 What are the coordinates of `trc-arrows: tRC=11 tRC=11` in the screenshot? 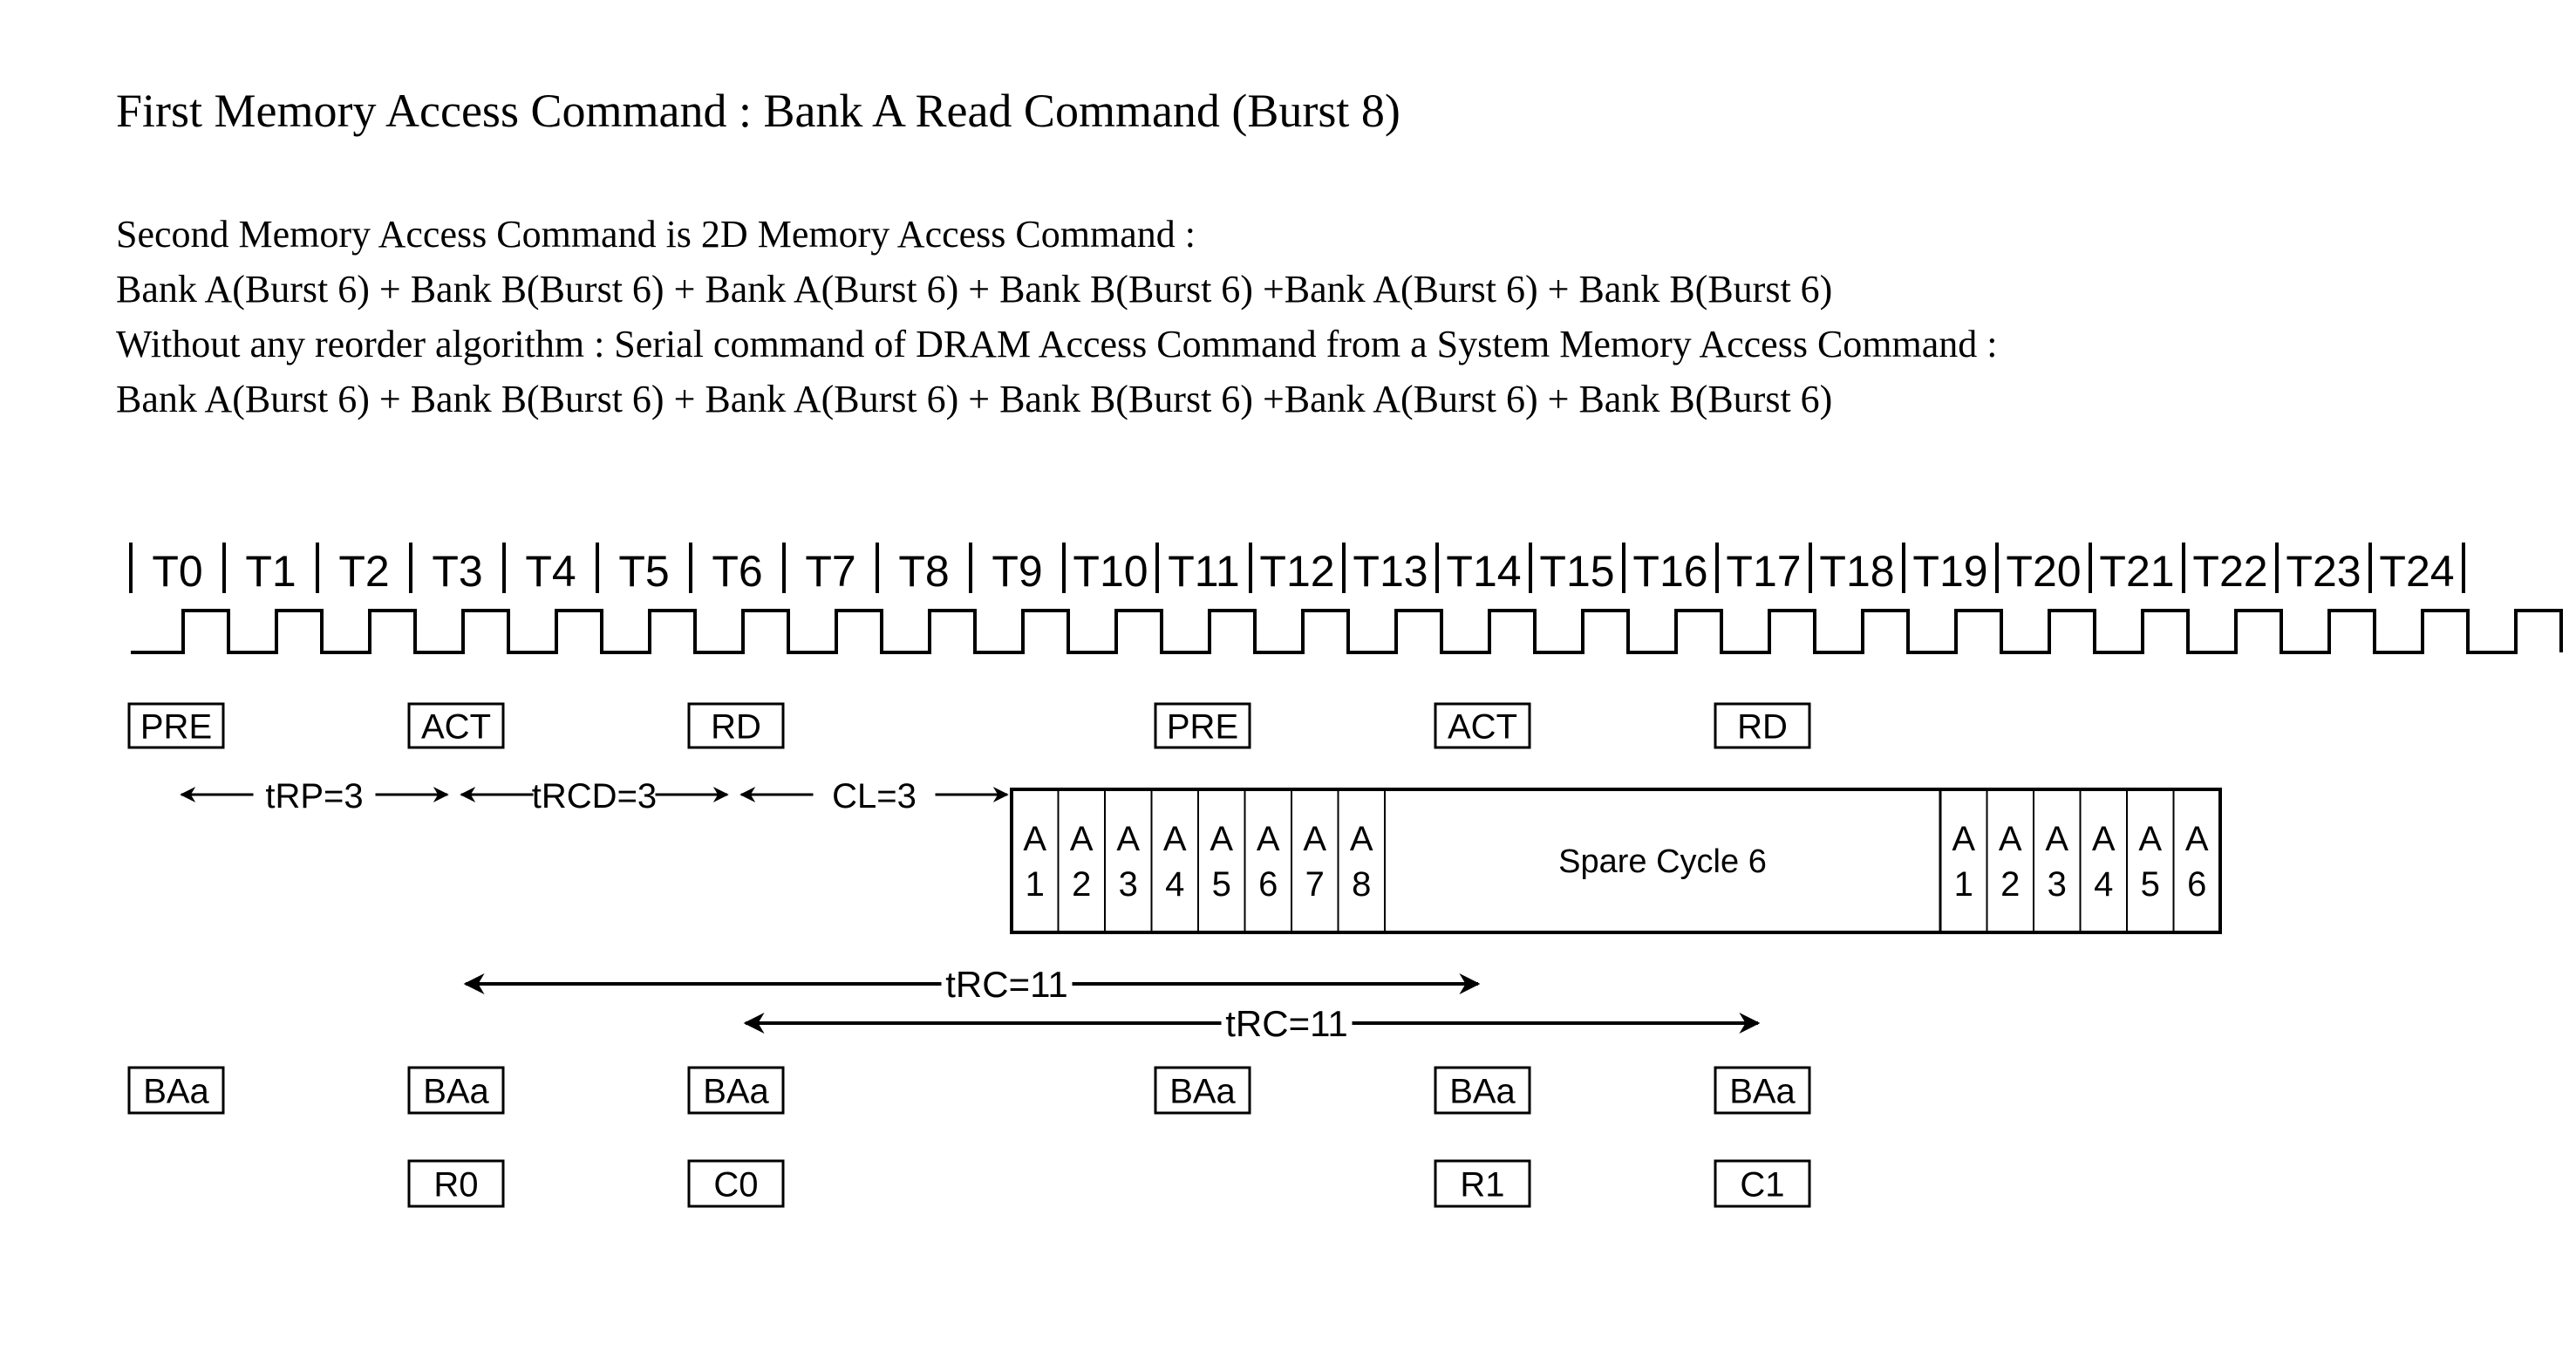 It's located at (1112, 1004).